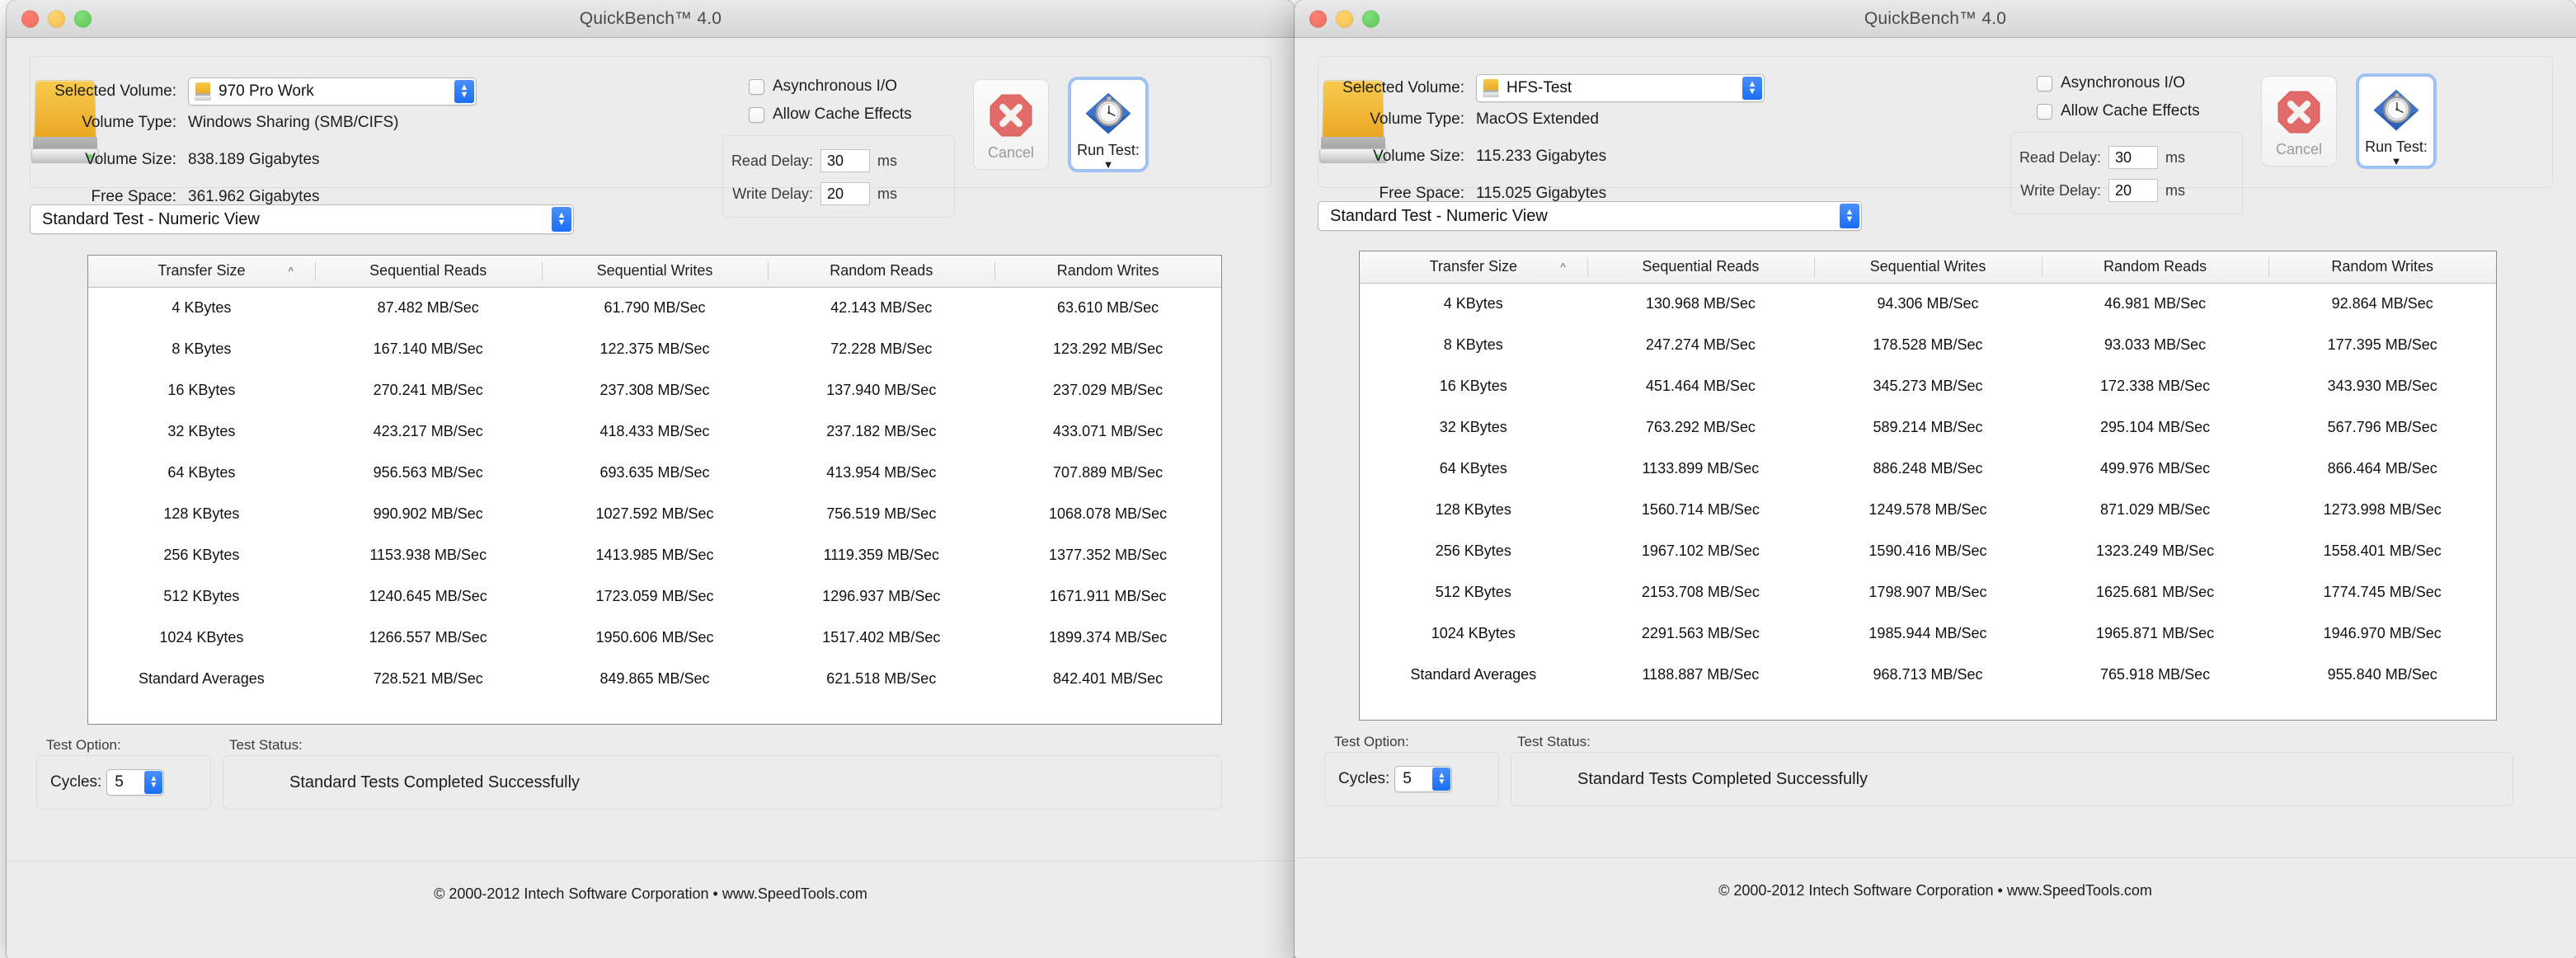 The image size is (2576, 958). I want to click on cell-value: 433.071 MB/Sec, so click(1108, 430).